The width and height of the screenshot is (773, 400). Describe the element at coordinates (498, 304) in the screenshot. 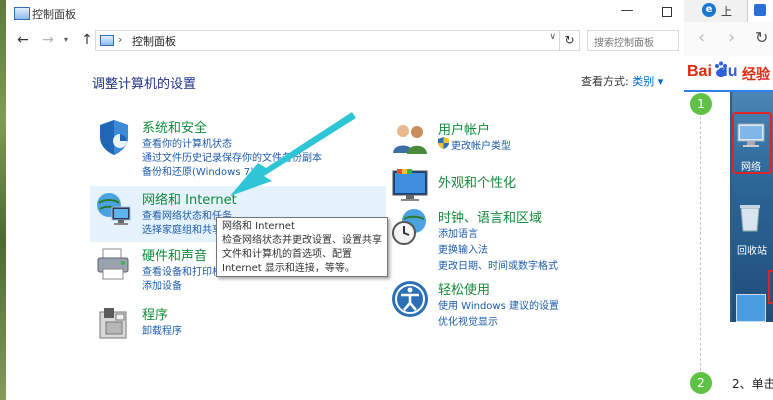

I see `category-link: 使用 Windows 建议的设置` at that location.